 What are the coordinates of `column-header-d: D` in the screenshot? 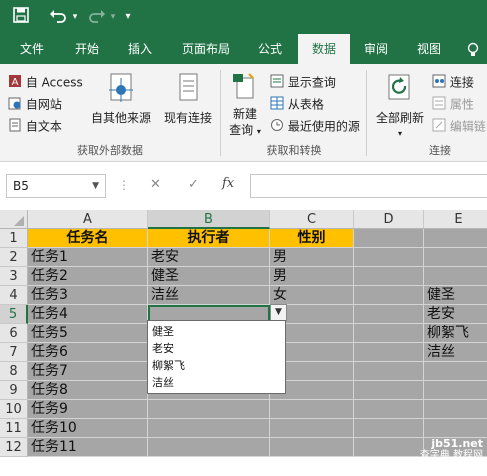 It's located at (389, 219).